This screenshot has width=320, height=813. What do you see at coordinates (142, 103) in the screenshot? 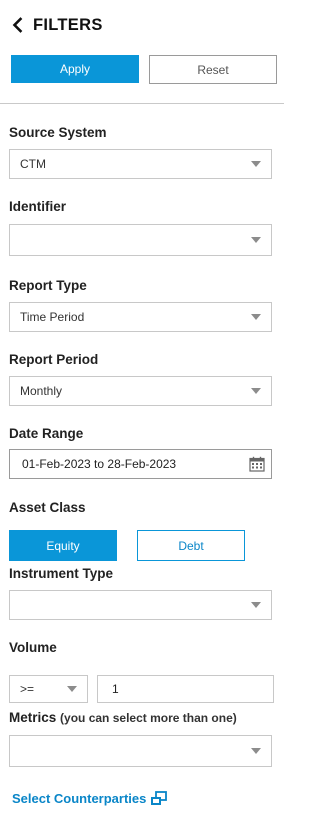
I see `divider` at bounding box center [142, 103].